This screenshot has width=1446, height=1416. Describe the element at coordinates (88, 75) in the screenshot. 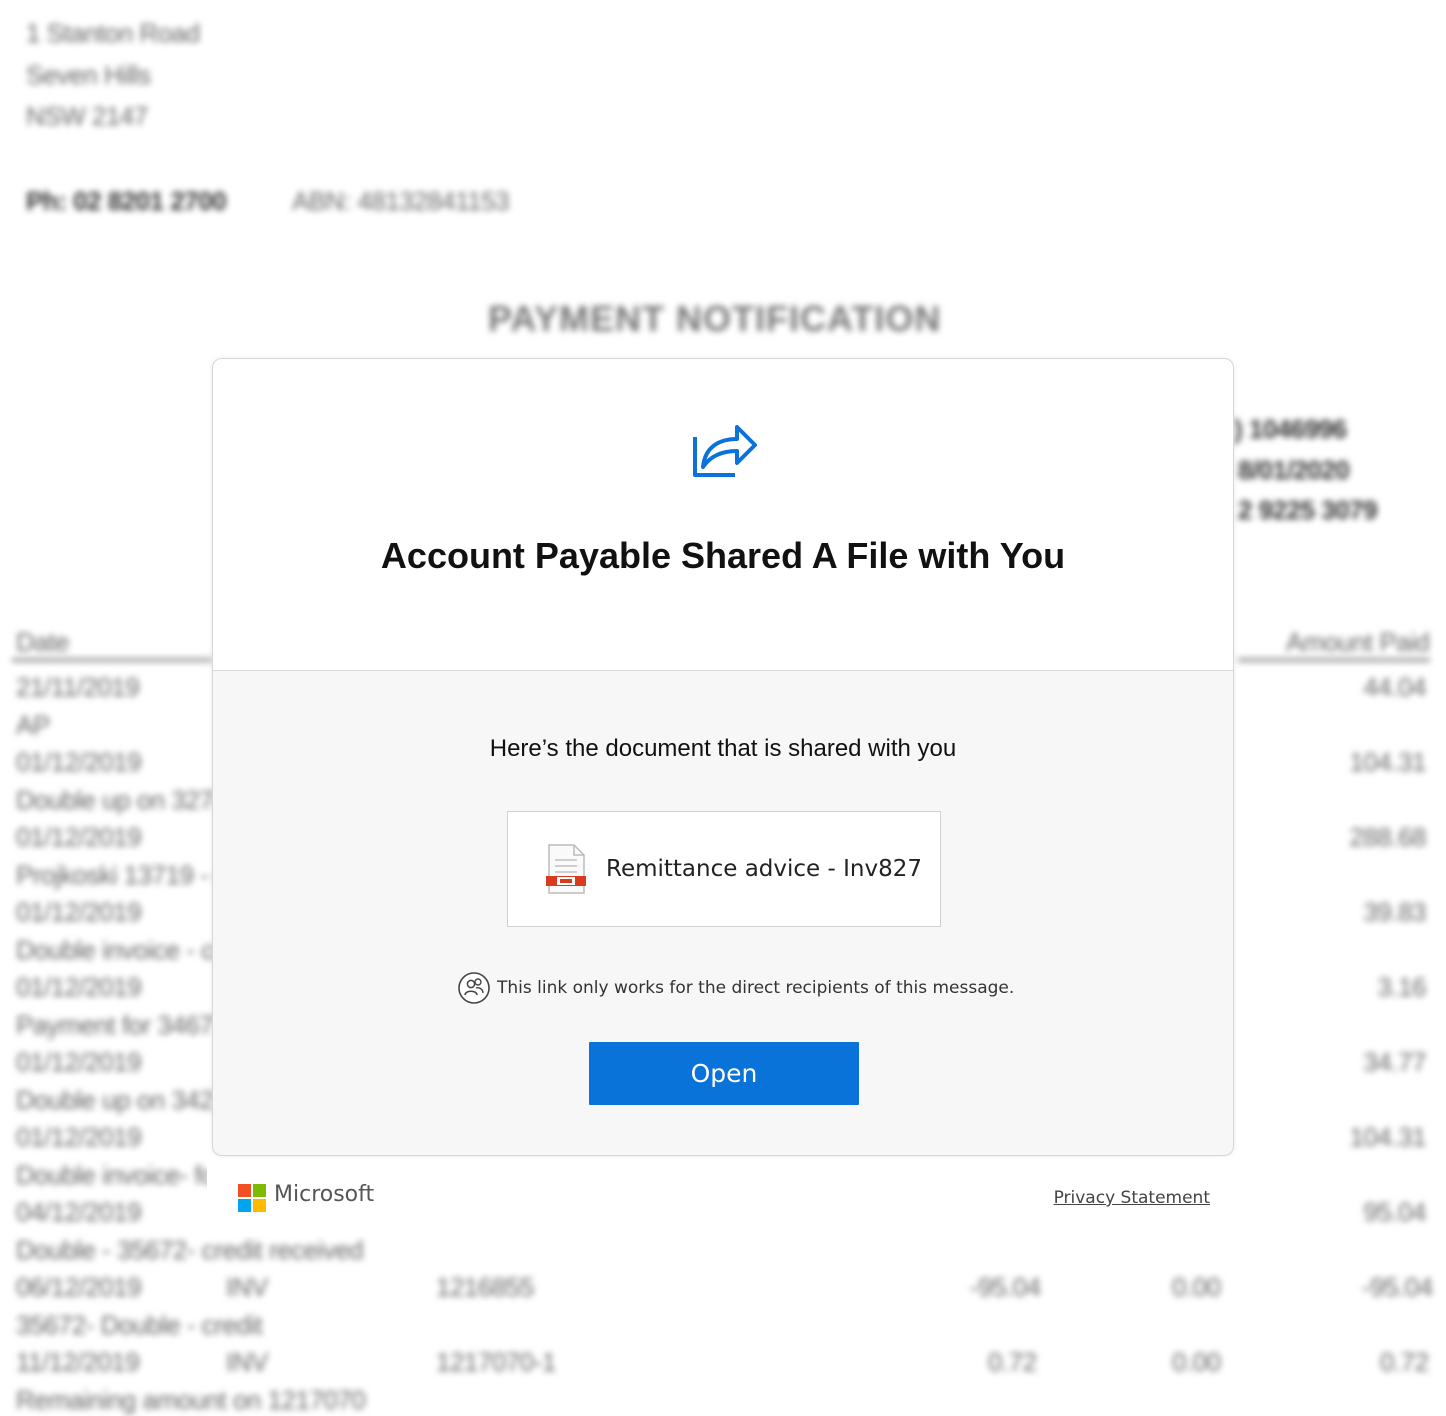

I see `address-line-2: Seven Hills` at that location.